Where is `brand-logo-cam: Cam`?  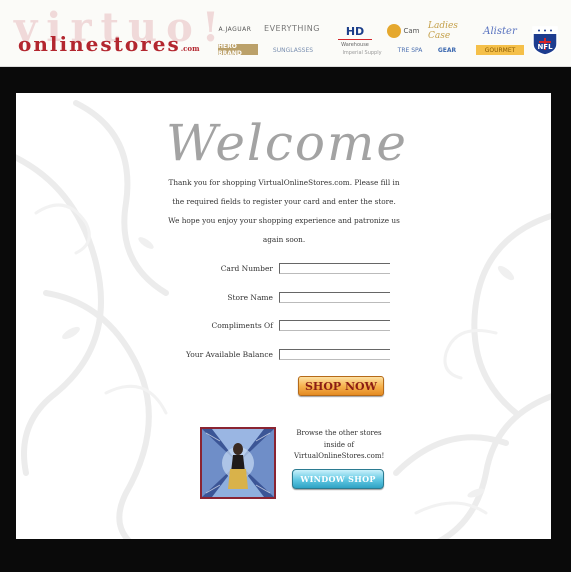
brand-logo-cam: Cam is located at coordinates (403, 31).